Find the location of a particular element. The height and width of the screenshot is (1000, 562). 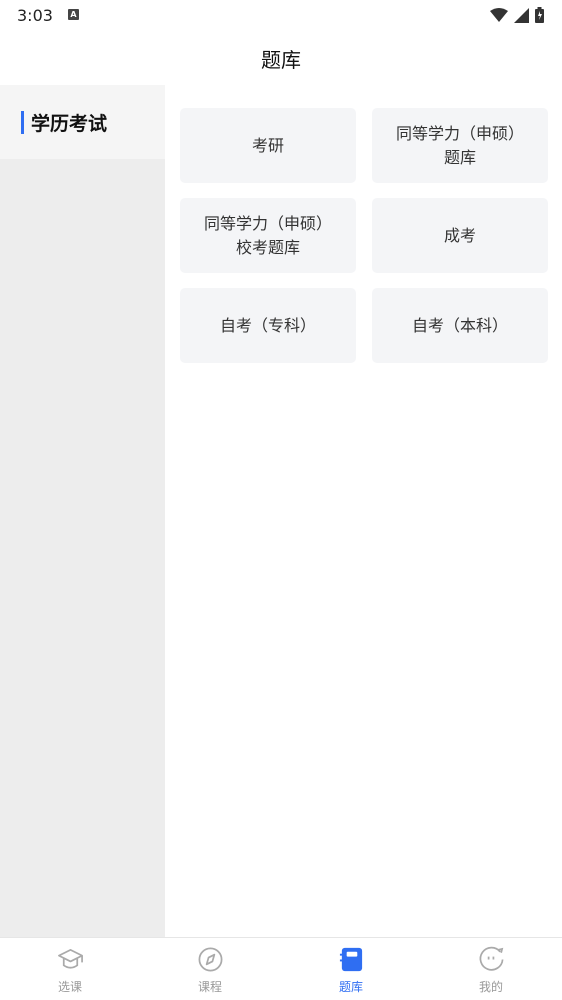

wifi-icon is located at coordinates (499, 15).